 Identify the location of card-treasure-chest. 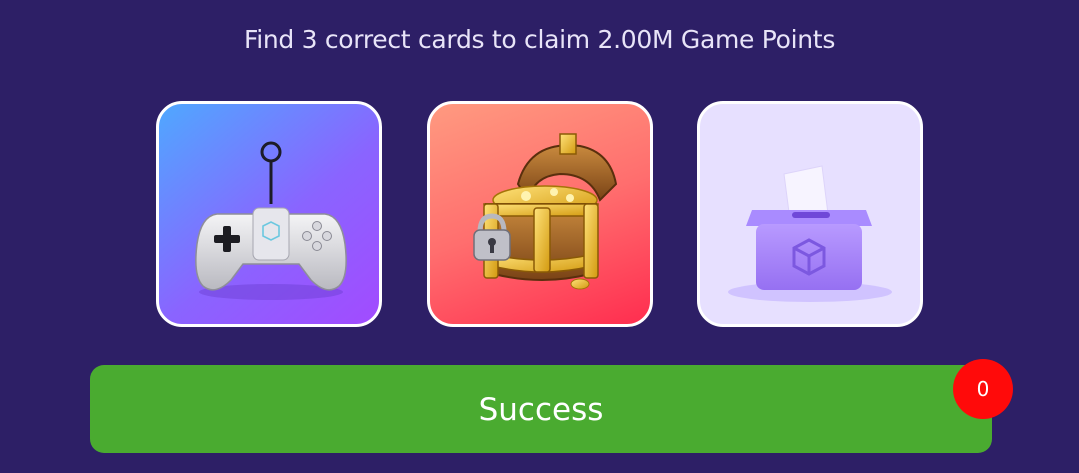
(540, 214).